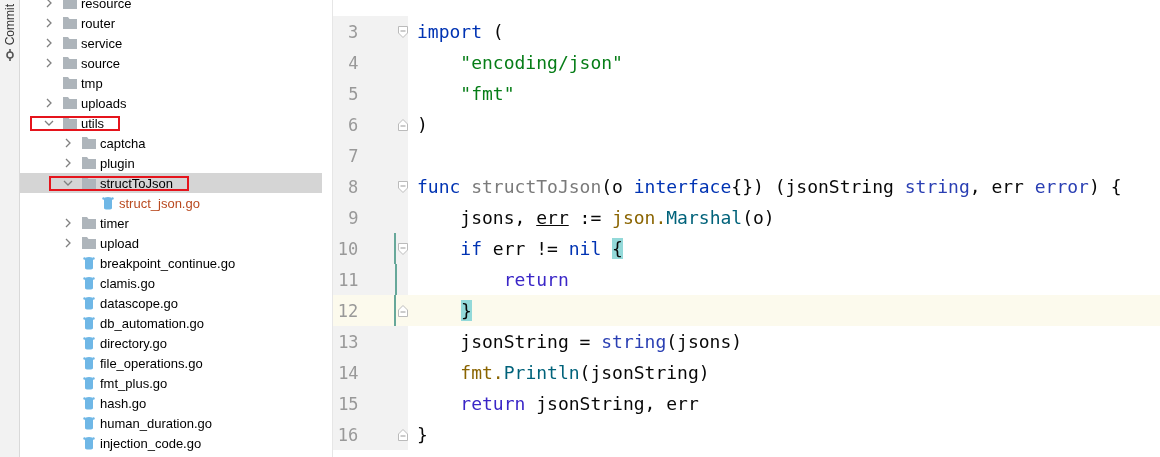  Describe the element at coordinates (353, 217) in the screenshot. I see `line-number: 9` at that location.